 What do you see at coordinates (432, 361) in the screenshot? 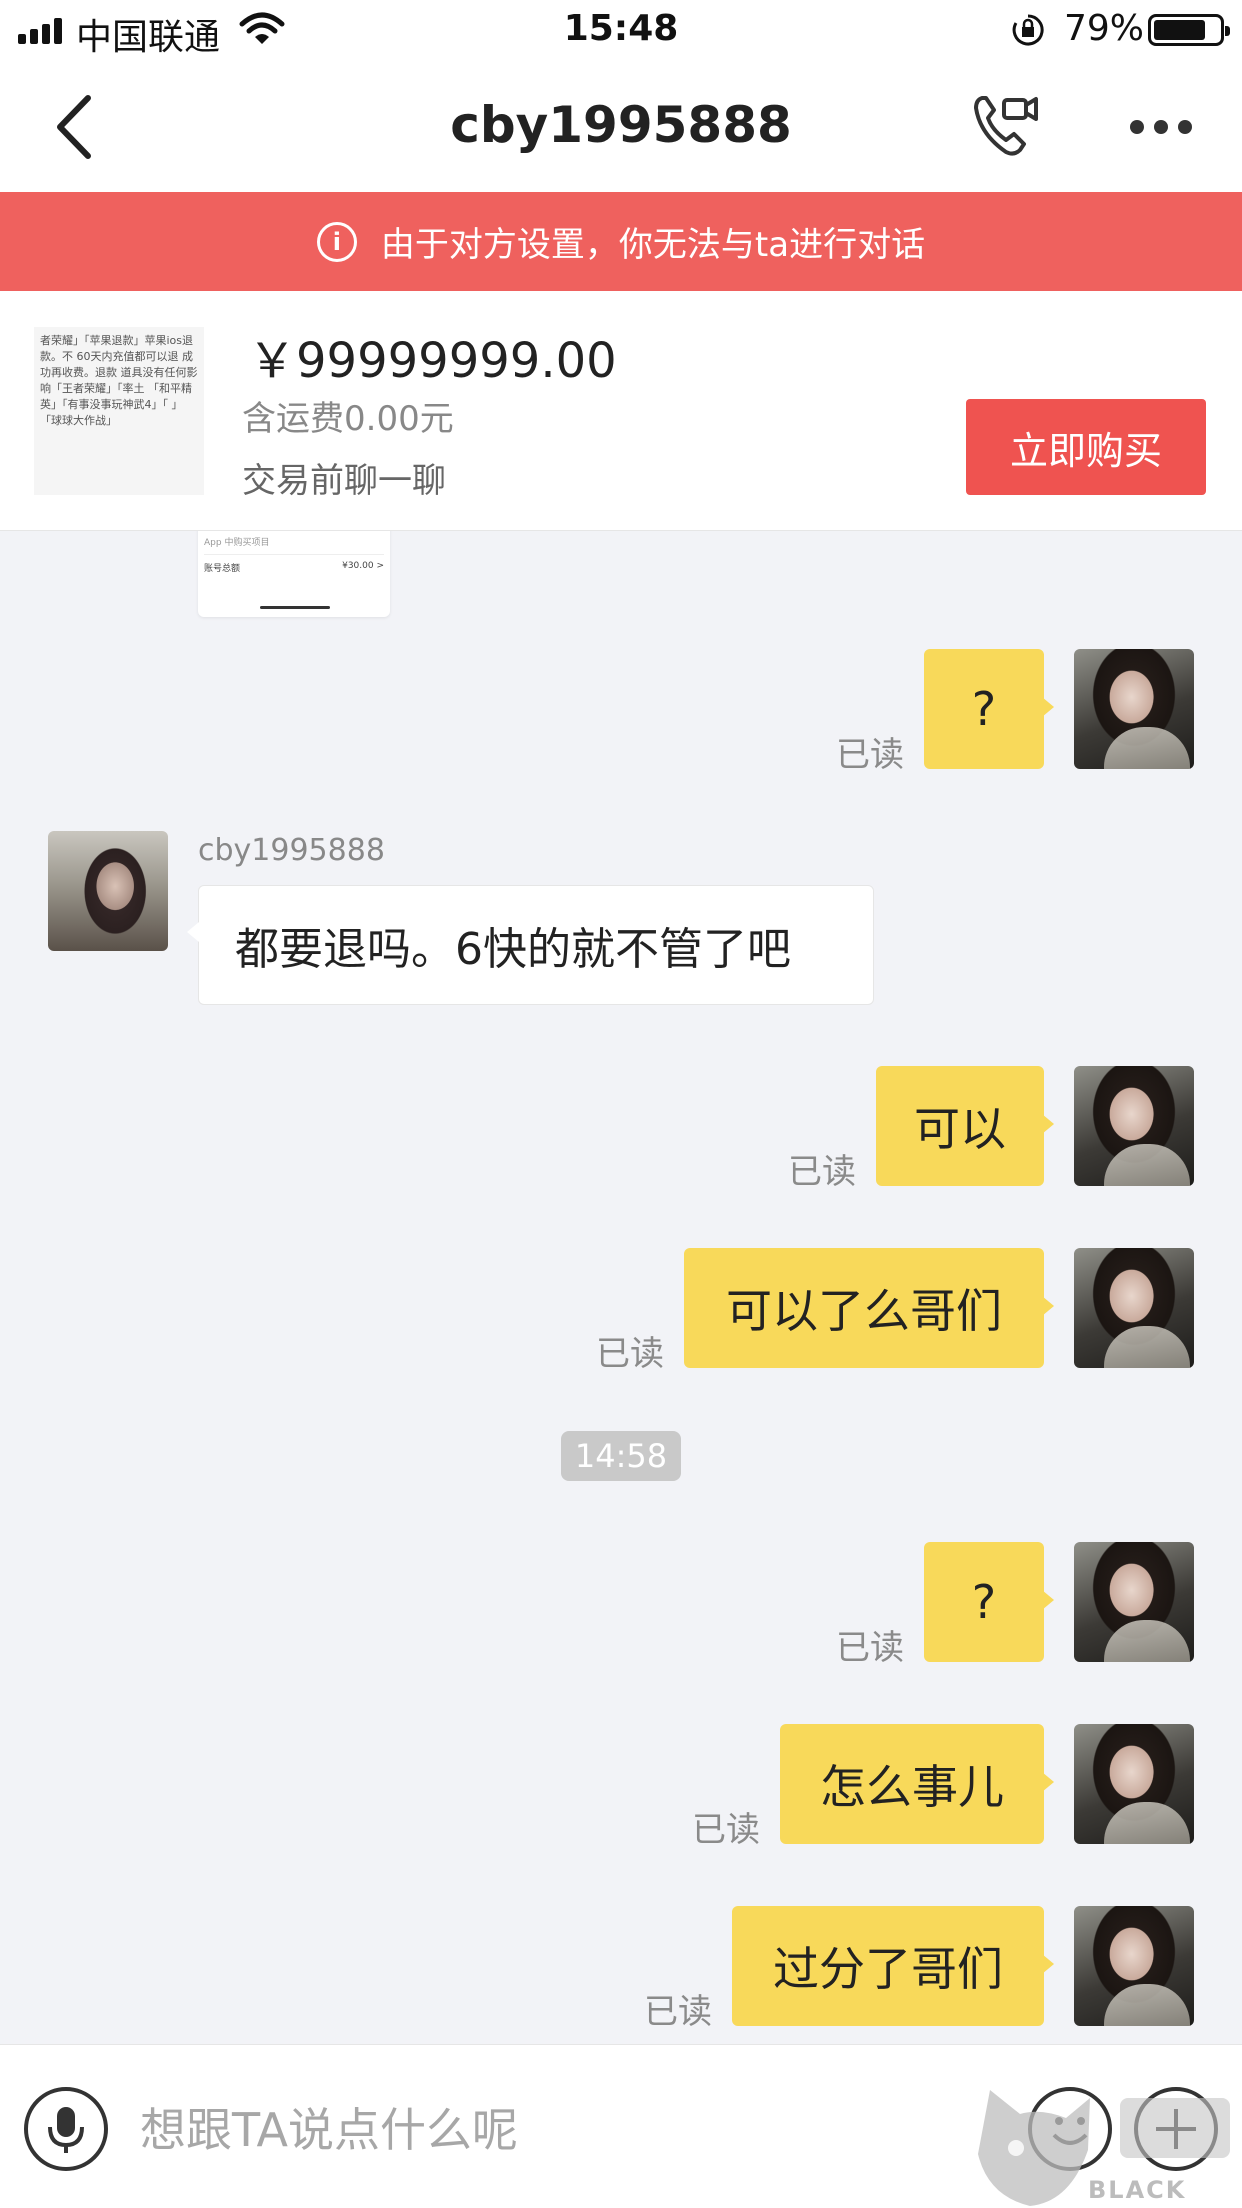
I see `product-price: ￥99999999.00` at bounding box center [432, 361].